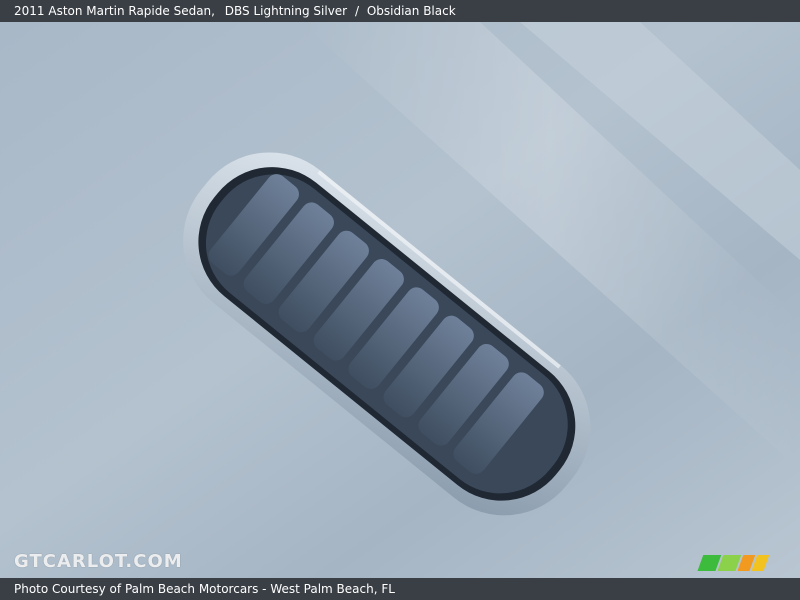  Describe the element at coordinates (98, 561) in the screenshot. I see `watermark-text: GTCARLOT.COM` at that location.